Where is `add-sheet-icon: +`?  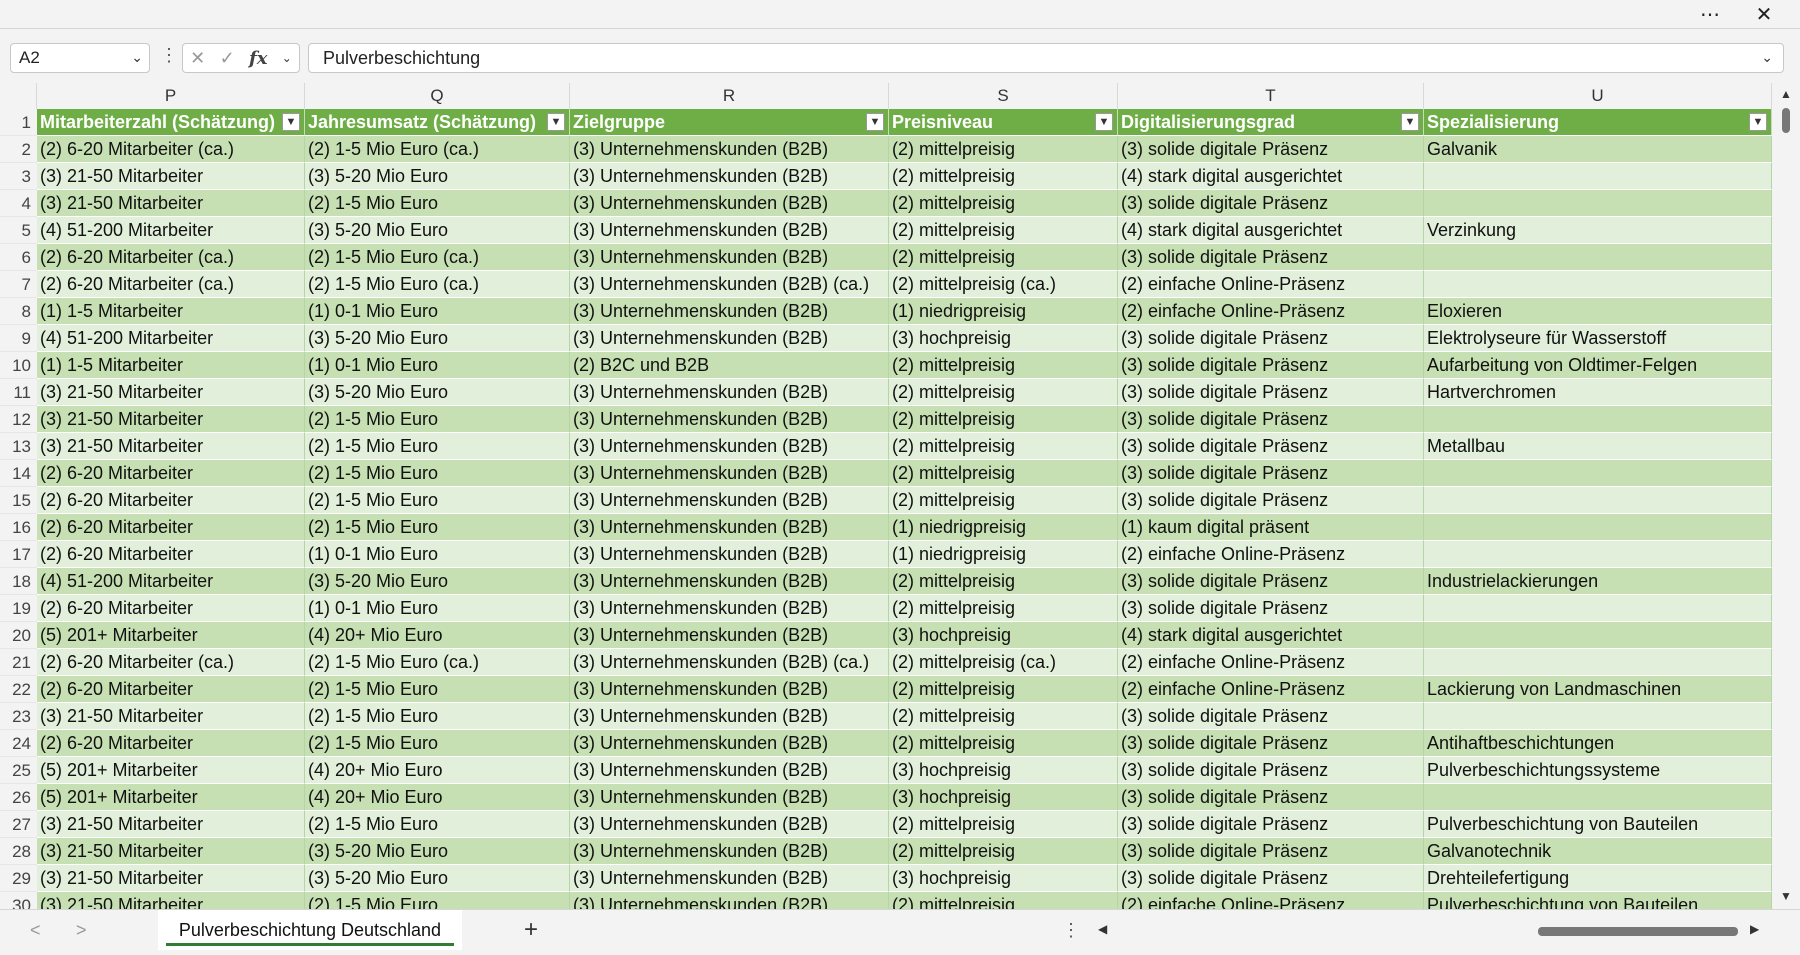
add-sheet-icon: + is located at coordinates (531, 930).